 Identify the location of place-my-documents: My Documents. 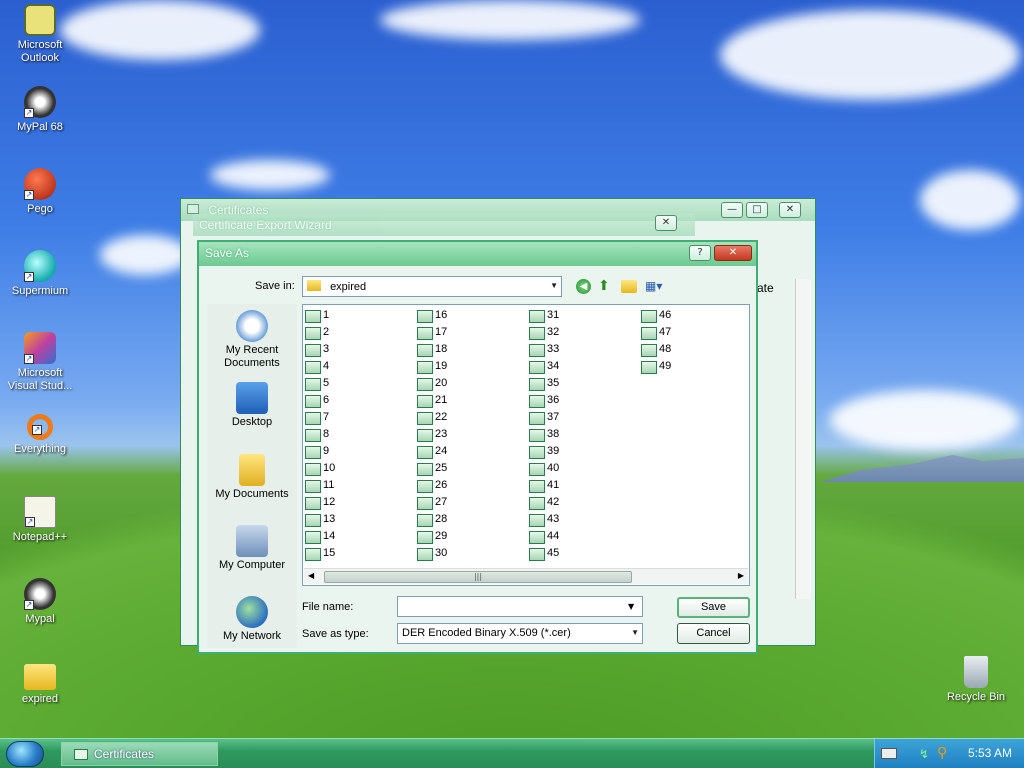
(252, 477).